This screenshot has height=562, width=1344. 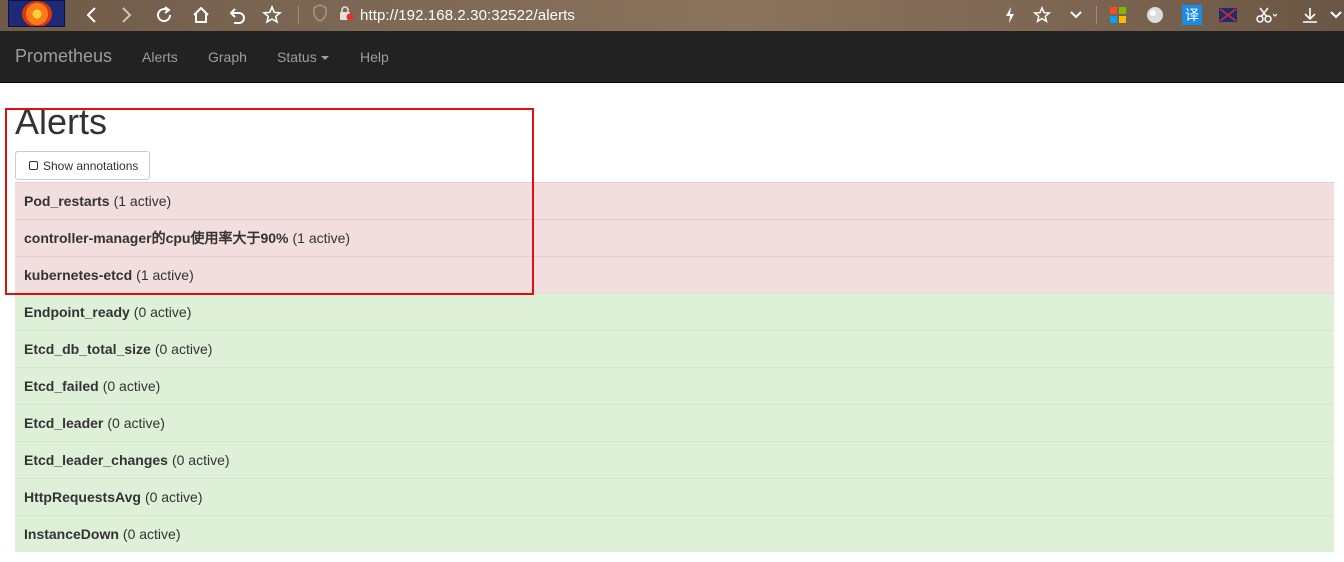 What do you see at coordinates (87, 349) in the screenshot?
I see `alert-name: Etcd_db_total_size` at bounding box center [87, 349].